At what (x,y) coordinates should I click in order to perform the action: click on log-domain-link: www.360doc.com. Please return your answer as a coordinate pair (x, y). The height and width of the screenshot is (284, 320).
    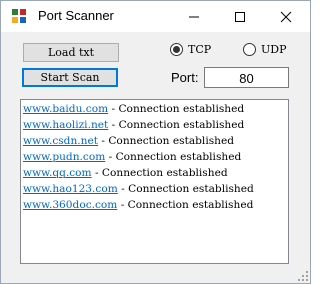
    Looking at the image, I should click on (70, 205).